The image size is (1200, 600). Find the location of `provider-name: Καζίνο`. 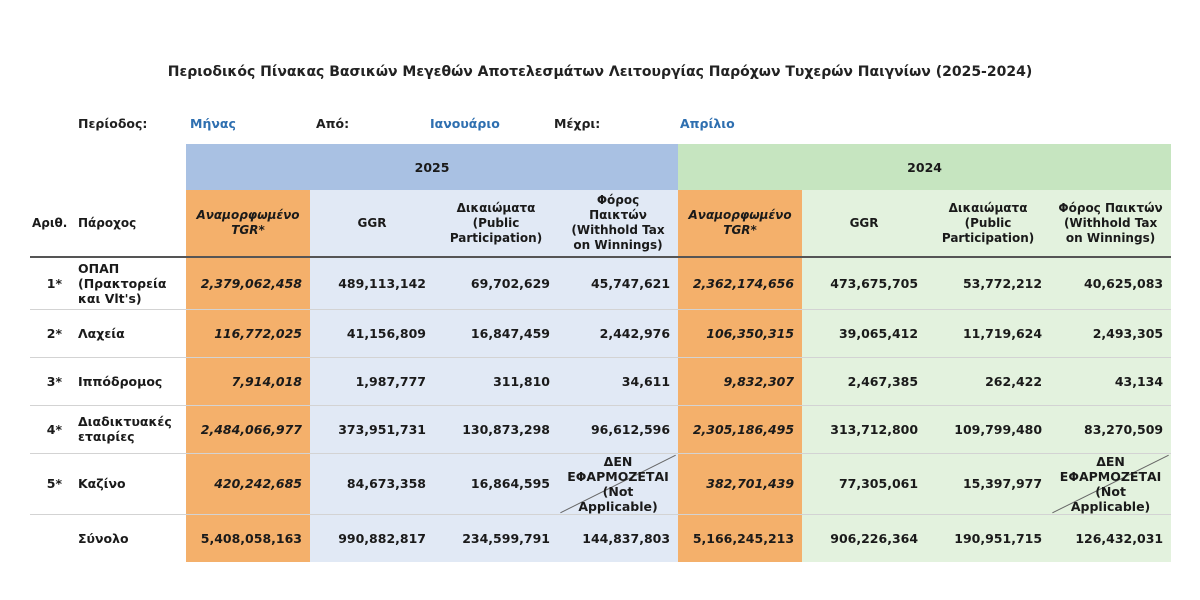

provider-name: Καζίνο is located at coordinates (128, 483).